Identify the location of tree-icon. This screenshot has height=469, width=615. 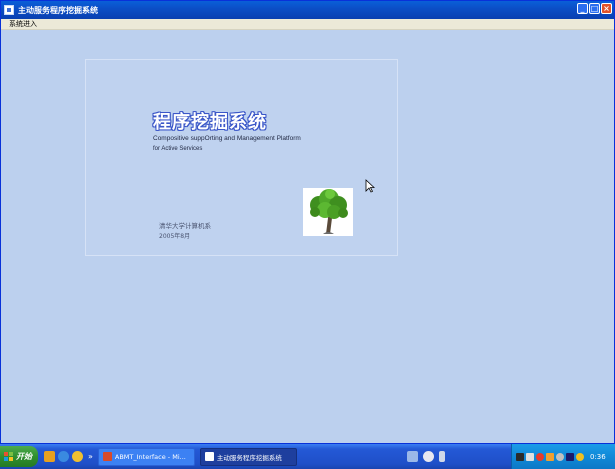
(329, 211).